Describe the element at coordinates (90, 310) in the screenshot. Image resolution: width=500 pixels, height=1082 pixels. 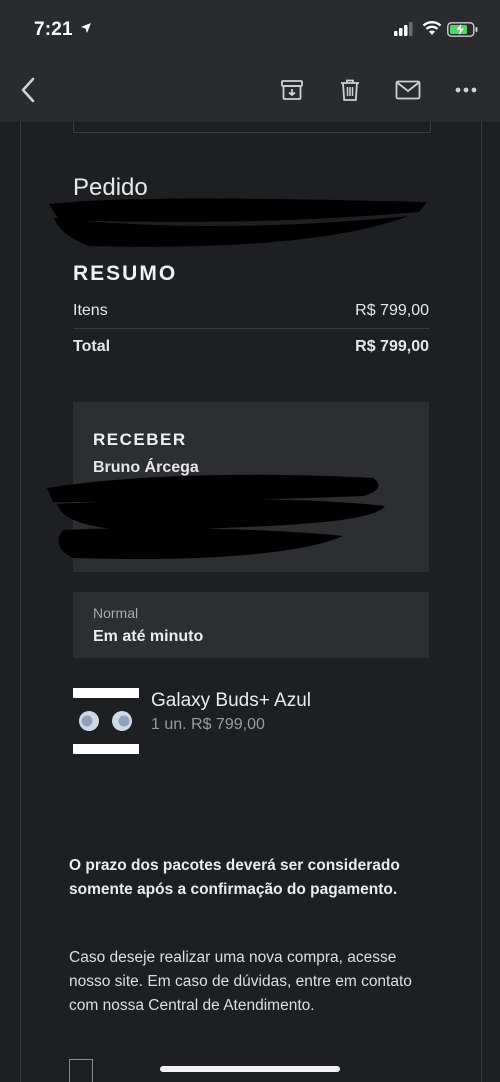
I see `items-label: Itens` at that location.